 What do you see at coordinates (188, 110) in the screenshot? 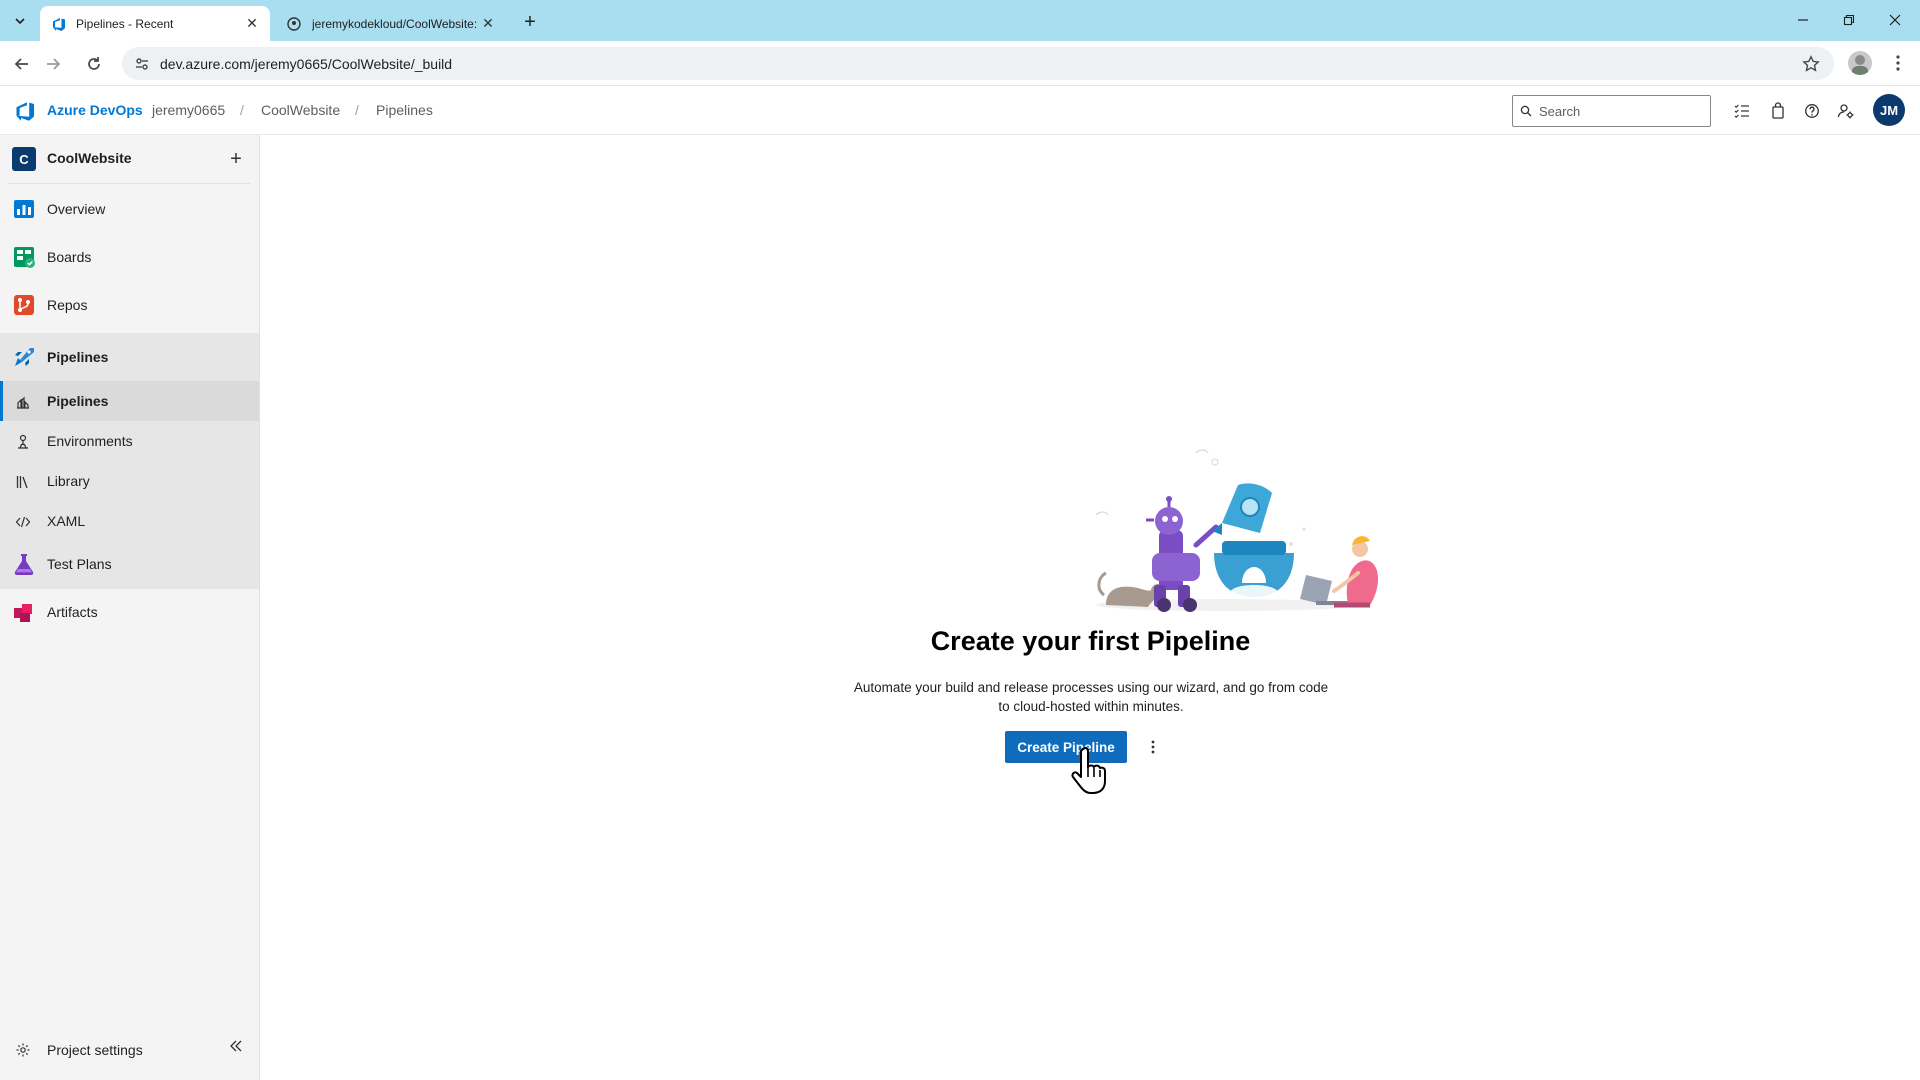
I see `breadcrumb-organization: jeremy0665` at bounding box center [188, 110].